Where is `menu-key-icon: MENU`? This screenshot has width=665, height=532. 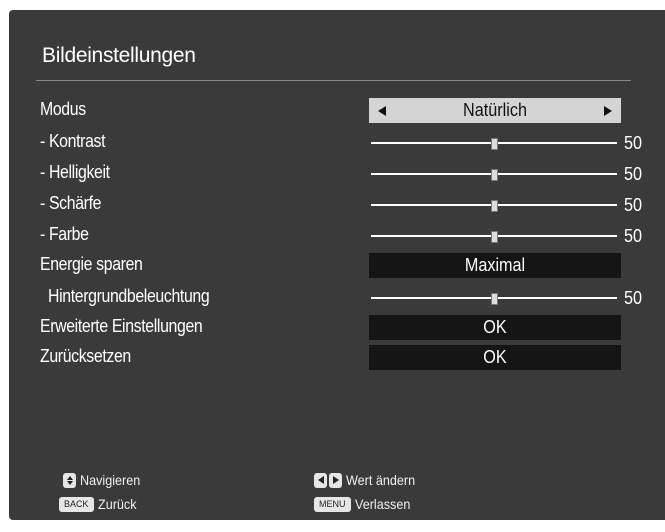
menu-key-icon: MENU is located at coordinates (332, 504).